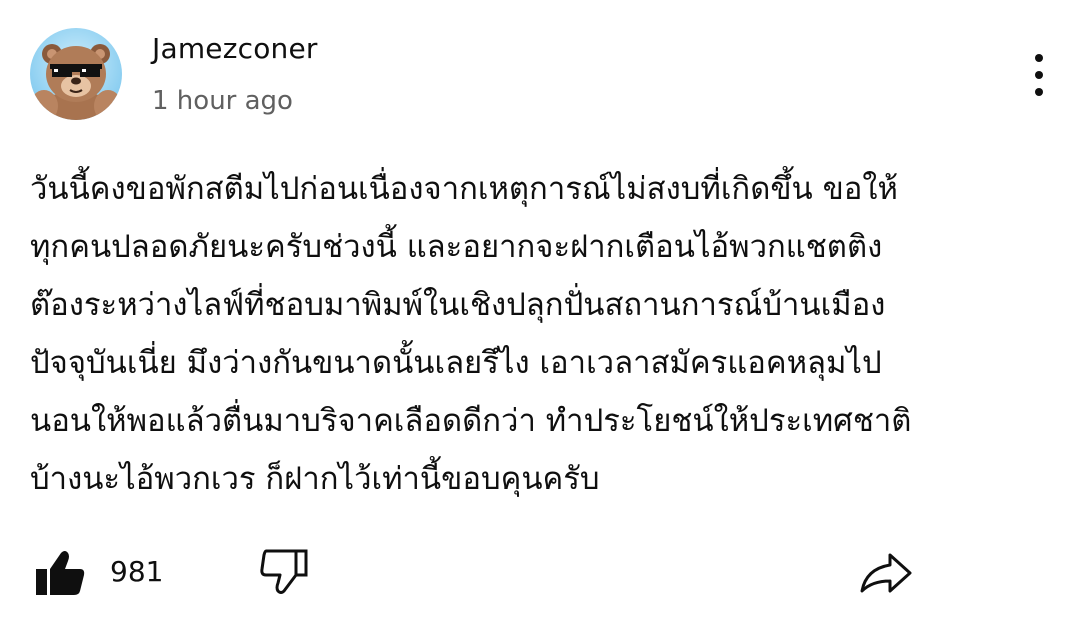 This screenshot has width=1079, height=635. I want to click on share-arrow-icon, so click(886, 573).